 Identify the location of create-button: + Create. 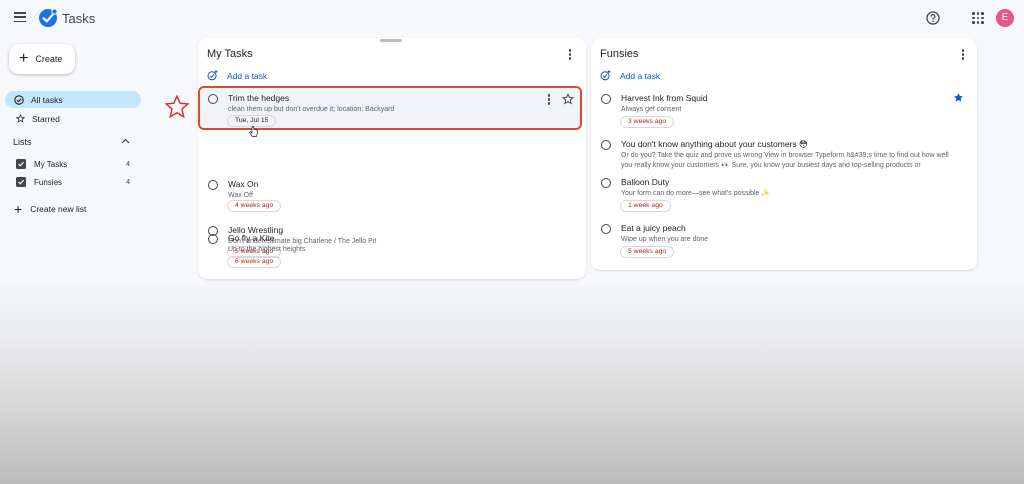
(42, 59).